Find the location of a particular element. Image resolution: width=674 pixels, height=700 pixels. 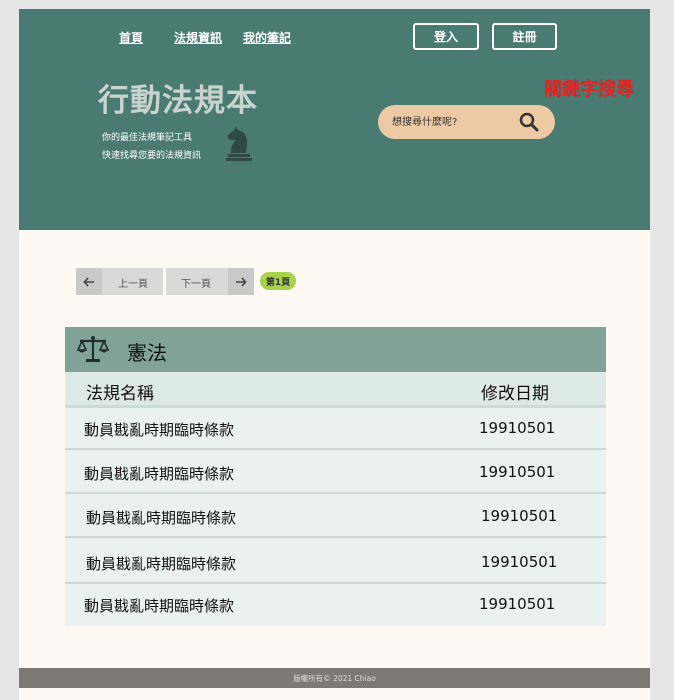

arrow-right-icon is located at coordinates (241, 281).